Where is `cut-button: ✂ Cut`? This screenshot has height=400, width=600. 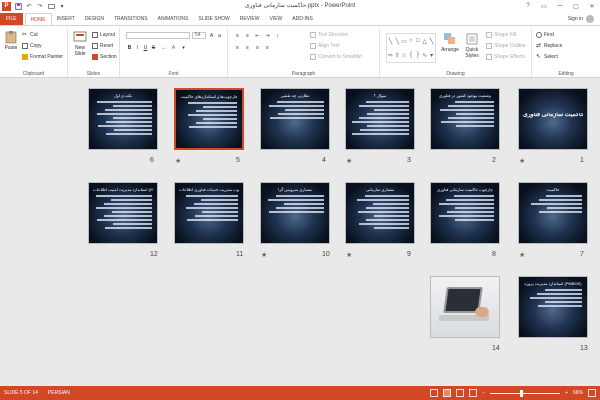 cut-button: ✂ Cut is located at coordinates (30, 35).